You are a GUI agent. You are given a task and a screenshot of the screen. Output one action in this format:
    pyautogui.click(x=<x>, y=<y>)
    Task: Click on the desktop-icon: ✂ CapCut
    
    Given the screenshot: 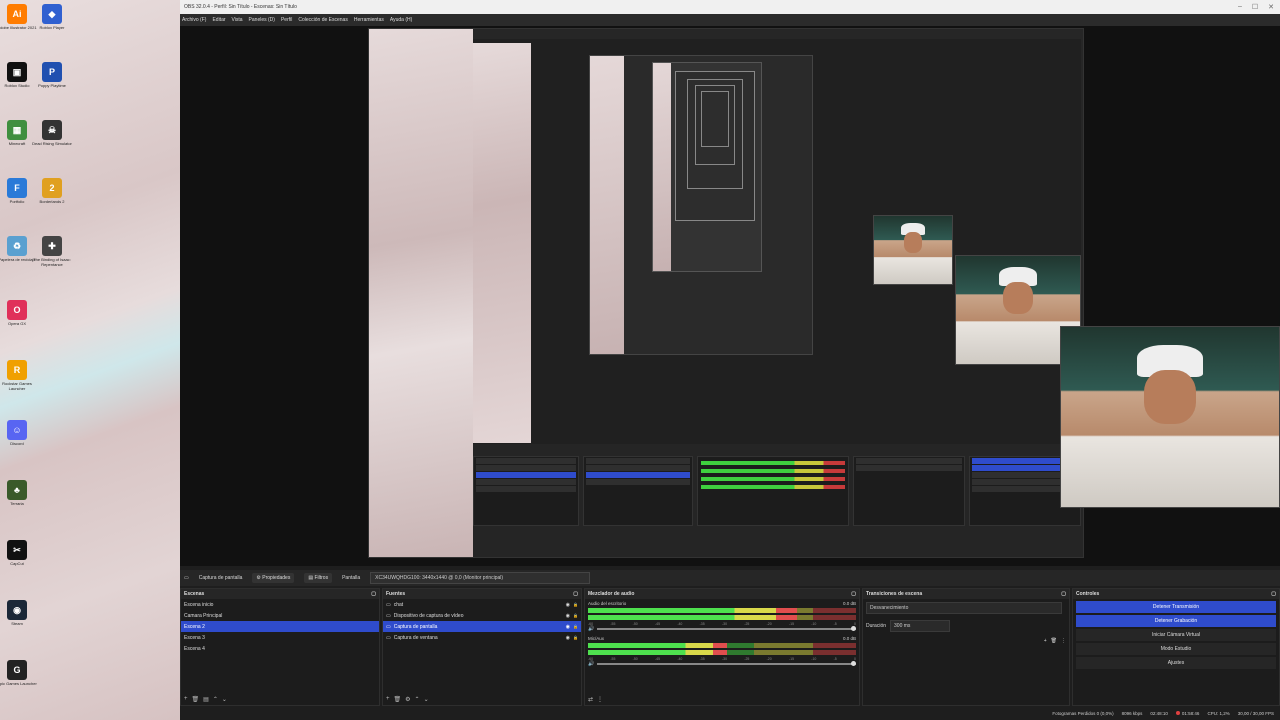 What is the action you would take?
    pyautogui.click(x=19, y=553)
    